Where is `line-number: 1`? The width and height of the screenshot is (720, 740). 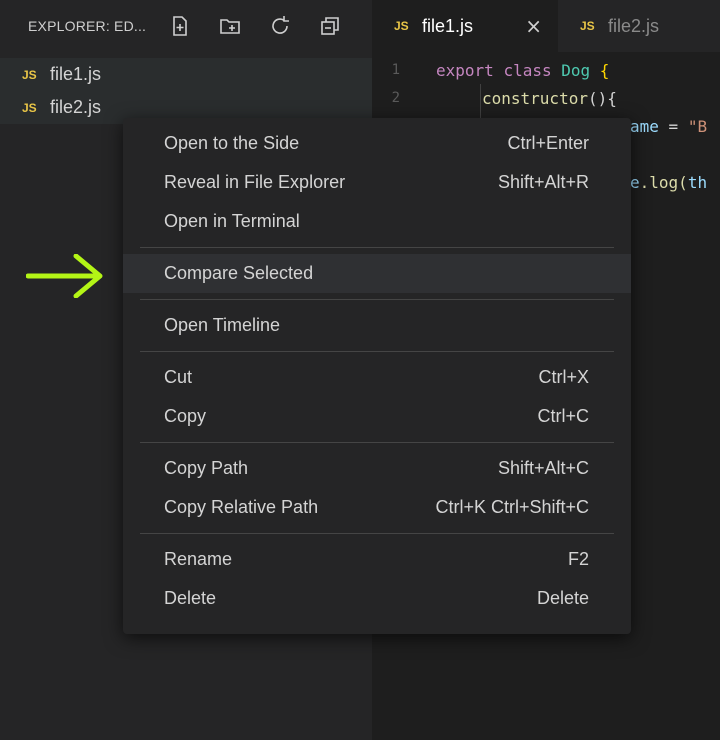 line-number: 1 is located at coordinates (395, 70).